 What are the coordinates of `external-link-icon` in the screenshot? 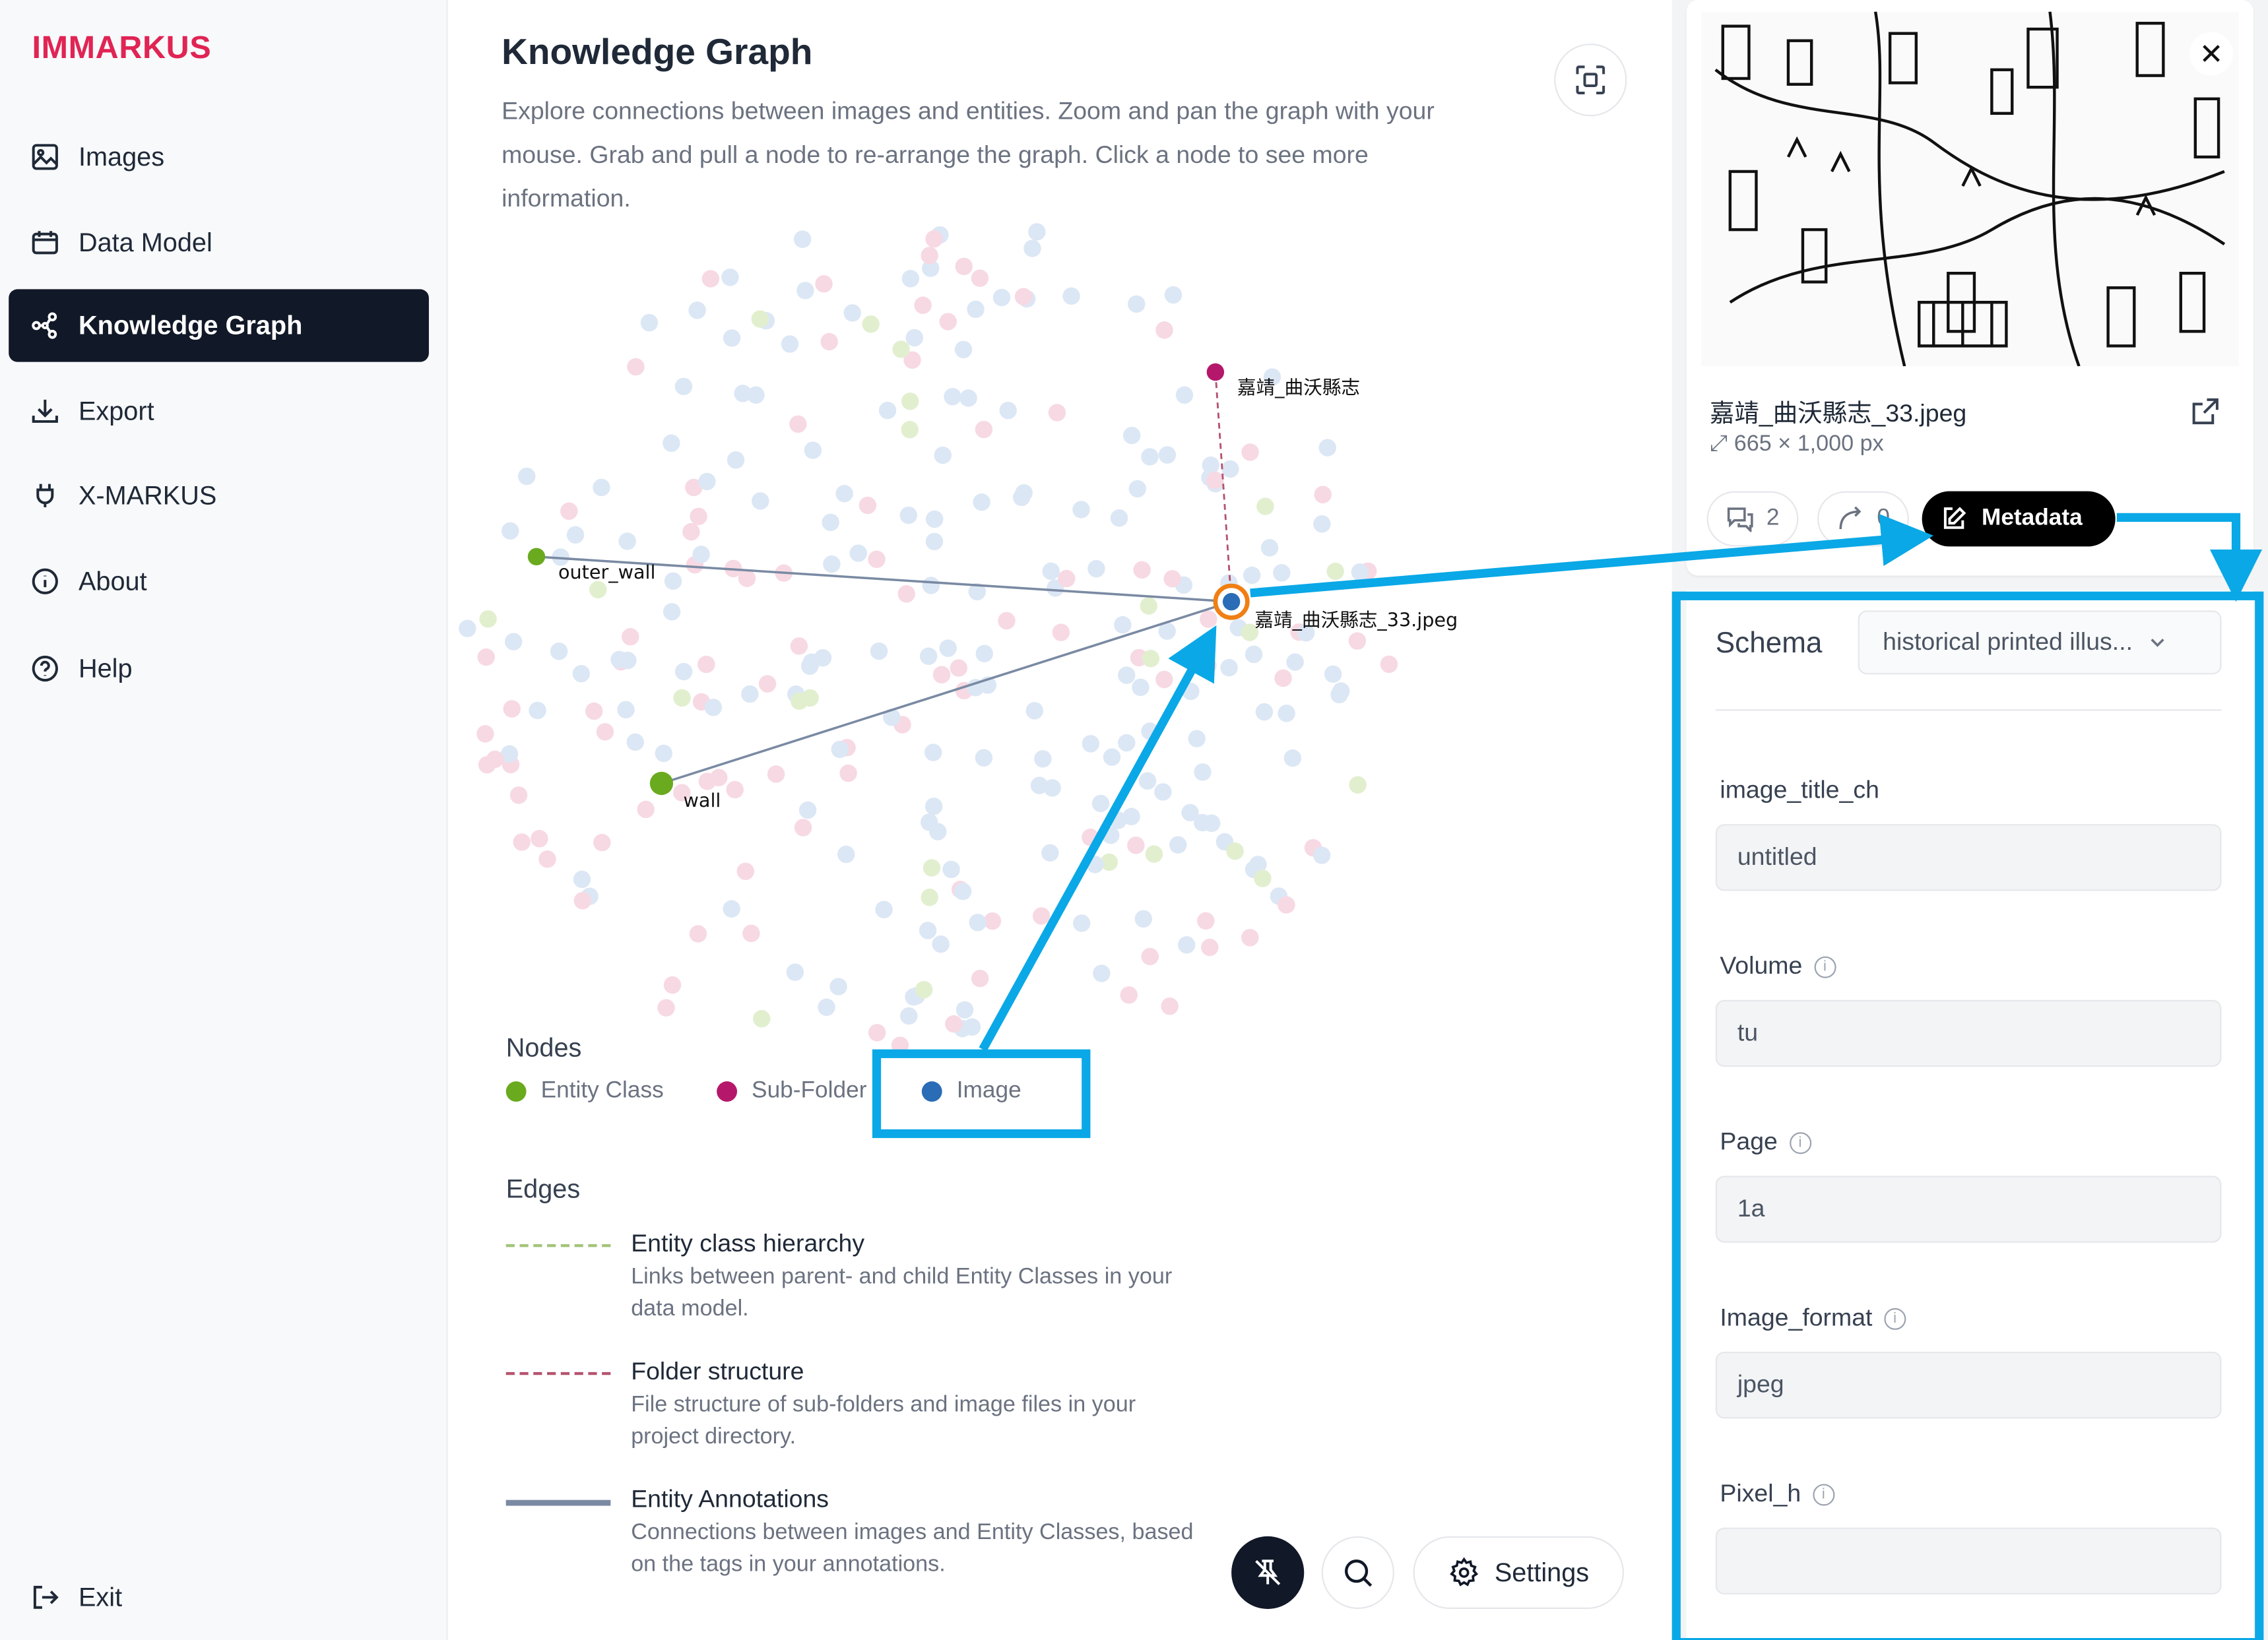 It's located at (2205, 411).